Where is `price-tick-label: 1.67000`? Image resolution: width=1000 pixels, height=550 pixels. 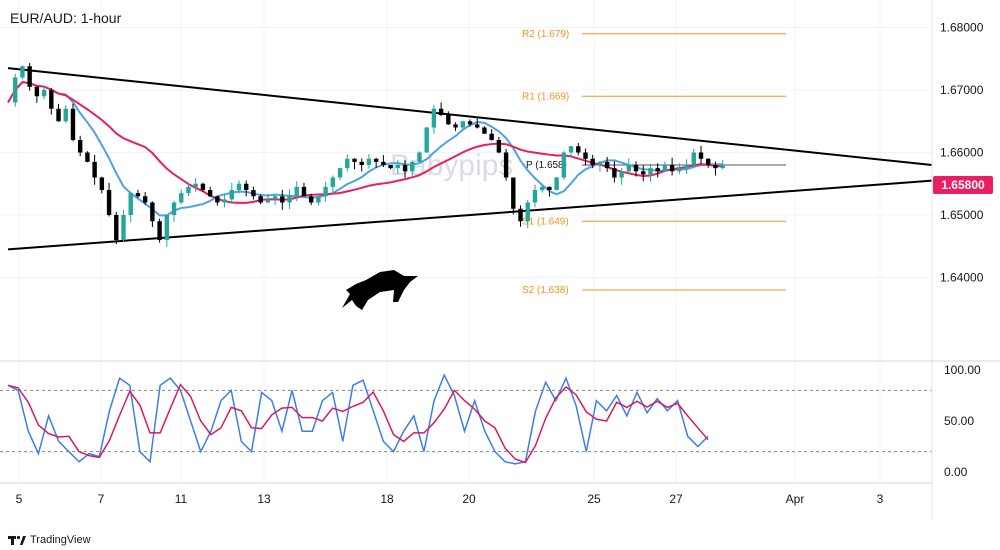
price-tick-label: 1.67000 is located at coordinates (962, 90).